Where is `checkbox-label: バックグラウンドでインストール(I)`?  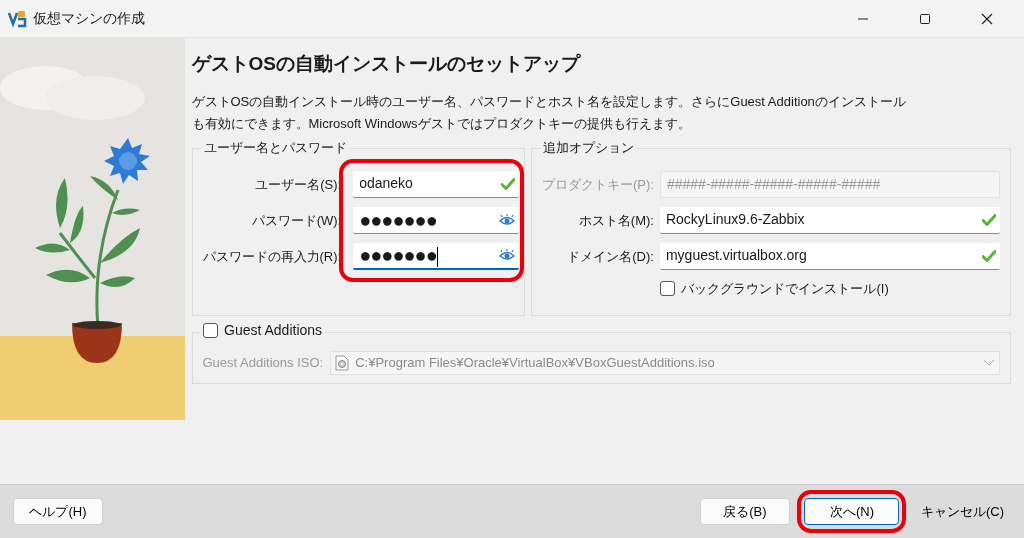
checkbox-label: バックグラウンドでインストール(I) is located at coordinates (785, 288).